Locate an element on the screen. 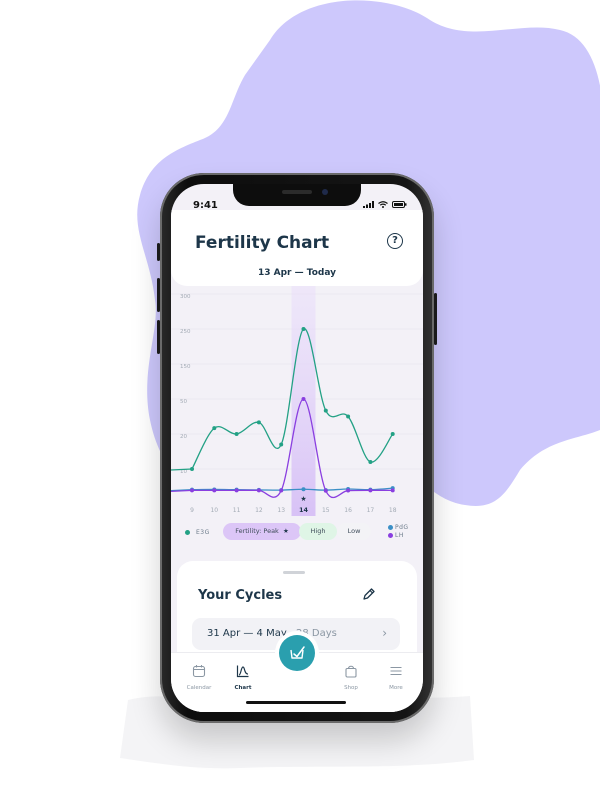 The height and width of the screenshot is (793, 600). chart-legend: E3G Fertility: Peak ★ High Low PdG LH is located at coordinates (301, 534).